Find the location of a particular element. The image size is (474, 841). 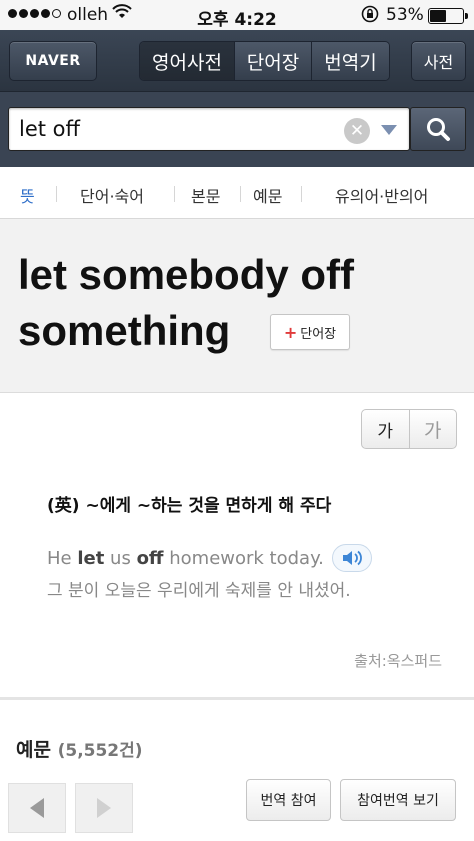

examples-title: 예문 (5,552건) is located at coordinates (79, 750).